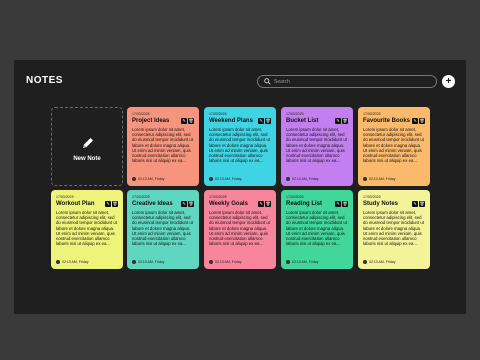 This screenshot has width=480, height=360. I want to click on note-title: Project Ideas, so click(151, 121).